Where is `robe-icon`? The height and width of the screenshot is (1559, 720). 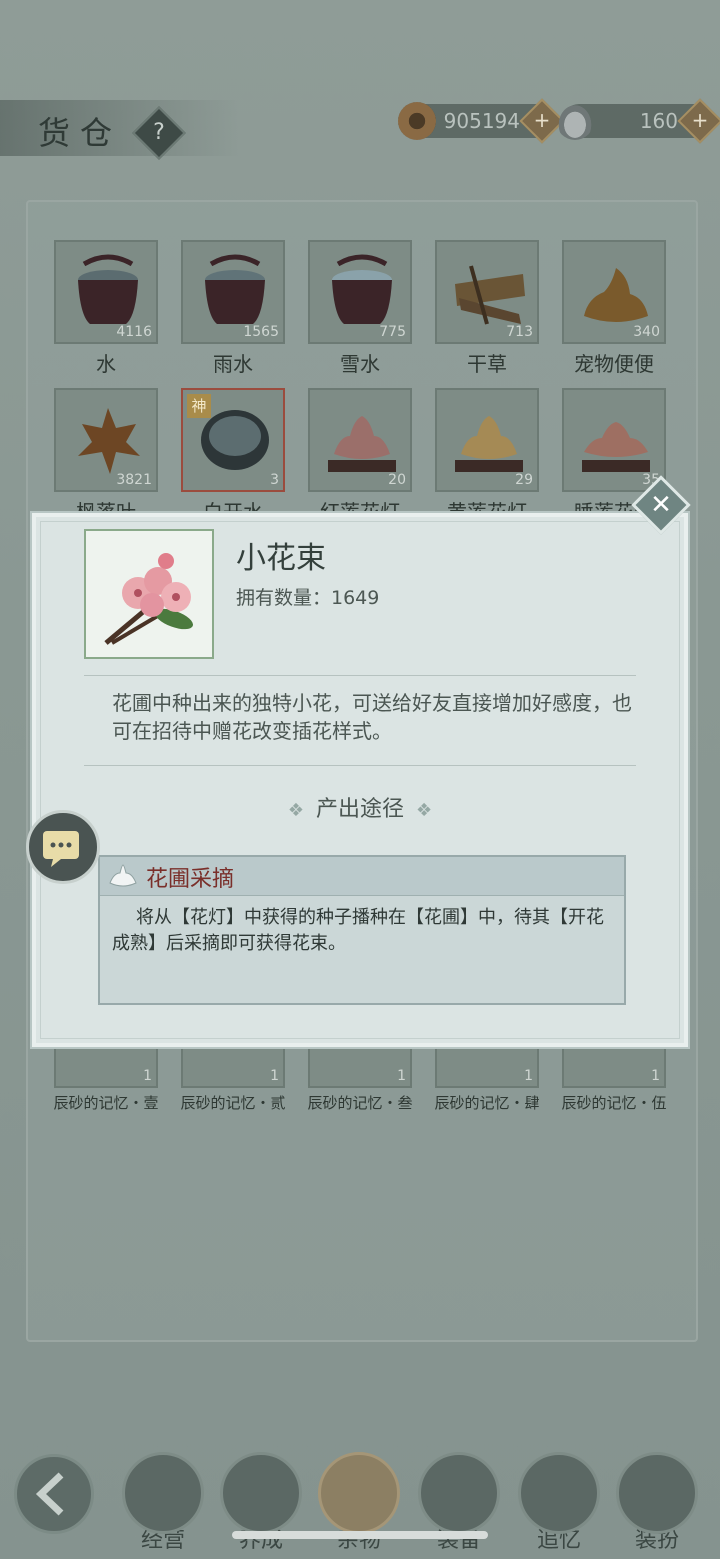 robe-icon is located at coordinates (459, 1493).